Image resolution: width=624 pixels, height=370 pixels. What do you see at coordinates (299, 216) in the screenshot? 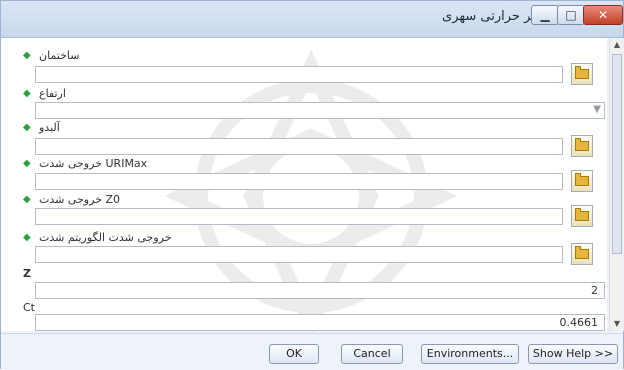
I see `z0-output-input` at bounding box center [299, 216].